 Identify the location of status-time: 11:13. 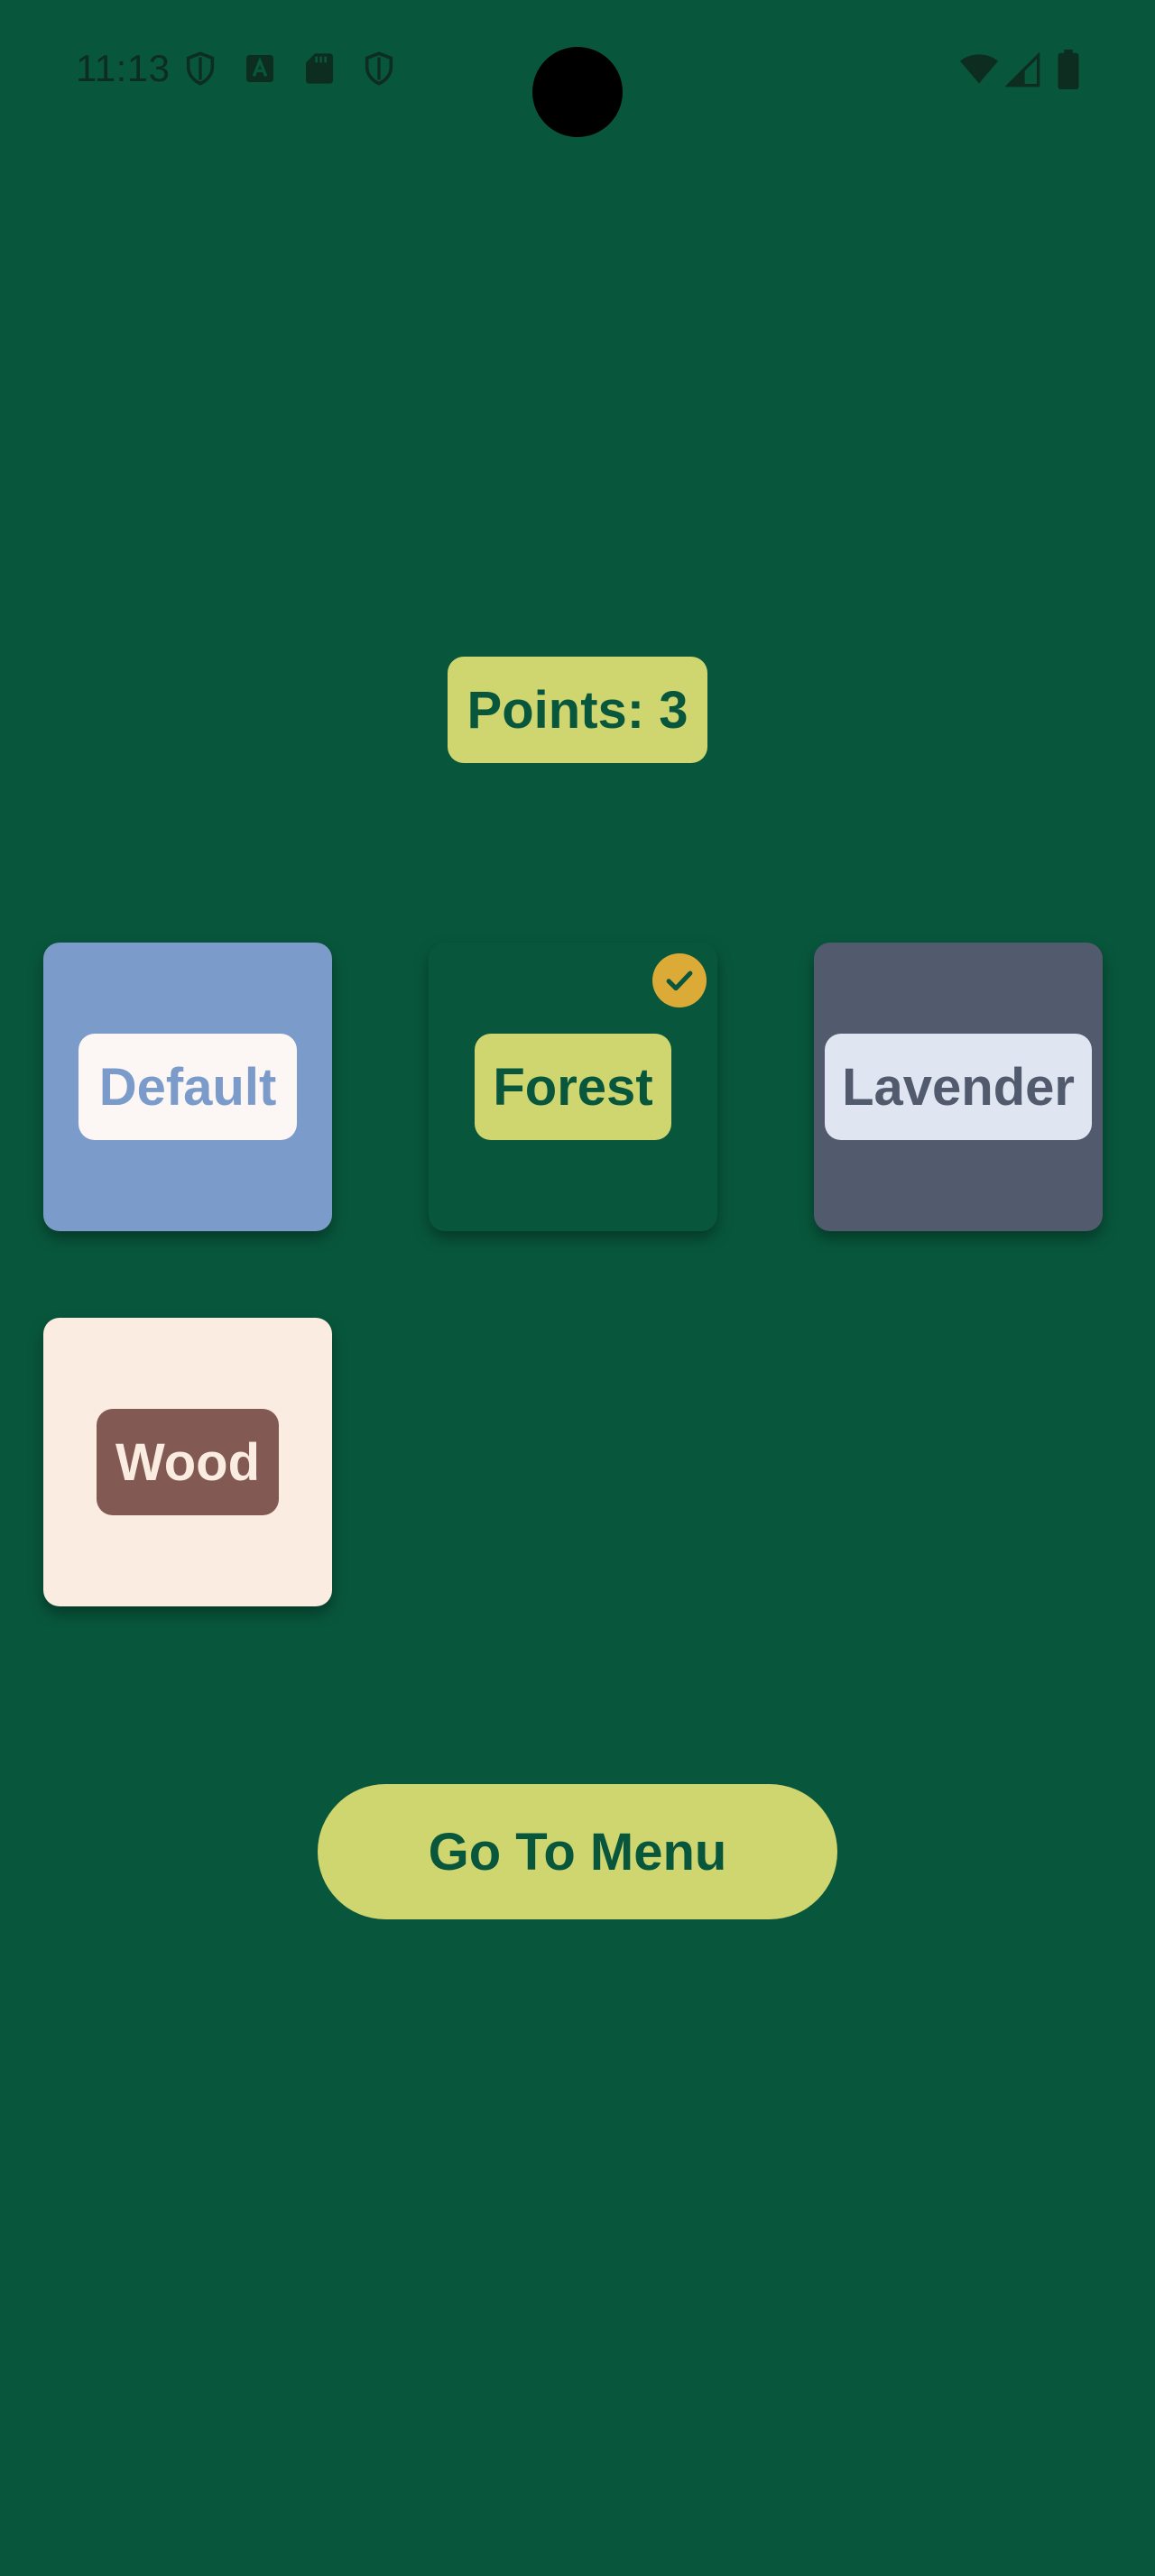
(124, 68).